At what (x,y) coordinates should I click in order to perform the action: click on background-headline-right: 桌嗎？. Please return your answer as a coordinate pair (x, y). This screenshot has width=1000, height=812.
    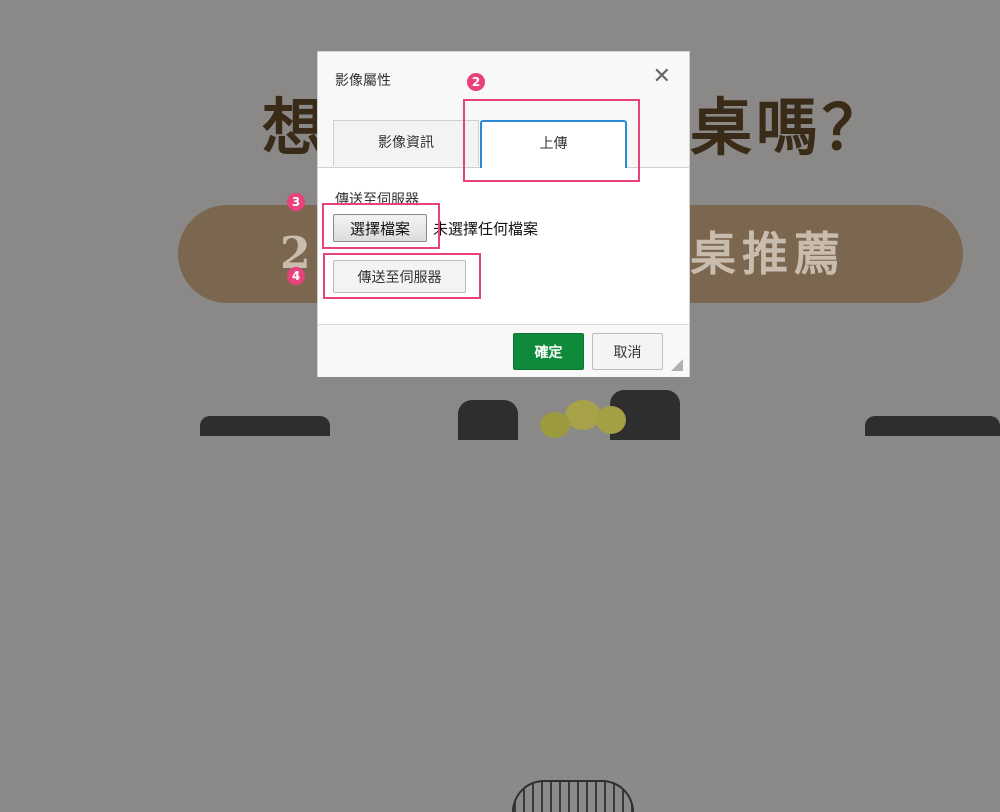
    Looking at the image, I should click on (789, 127).